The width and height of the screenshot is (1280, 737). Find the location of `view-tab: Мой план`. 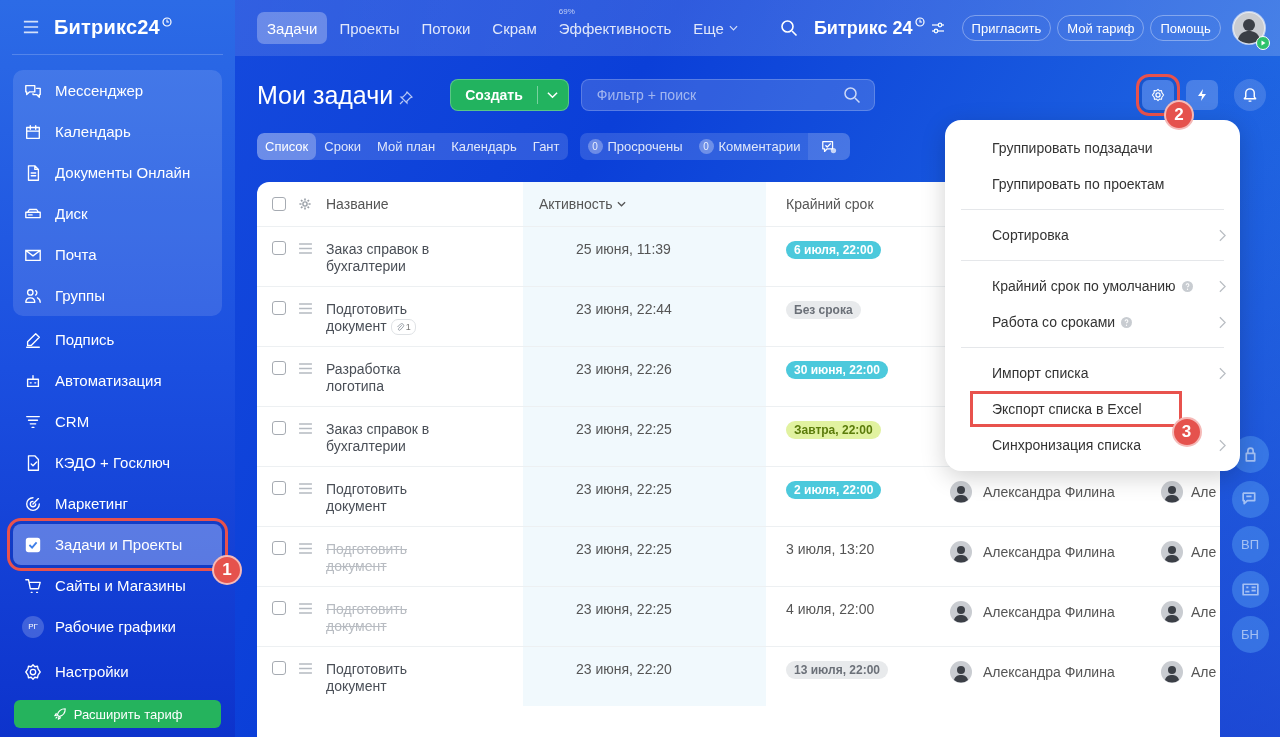

view-tab: Мой план is located at coordinates (406, 146).